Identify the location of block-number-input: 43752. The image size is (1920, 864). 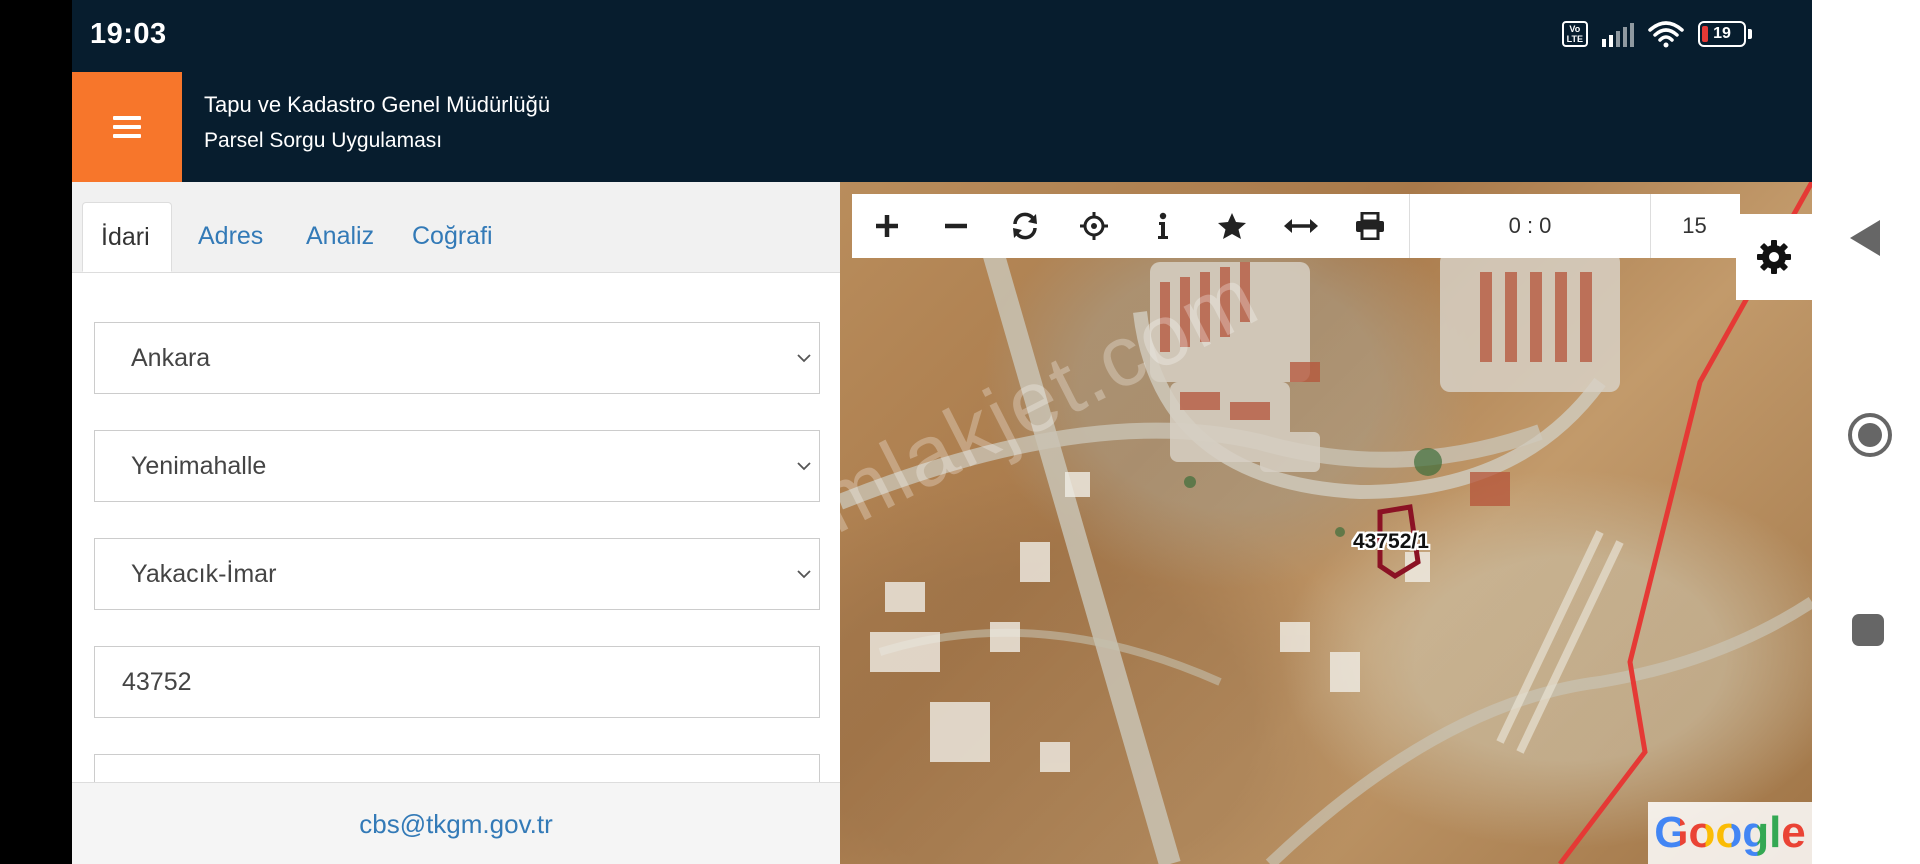
(457, 682).